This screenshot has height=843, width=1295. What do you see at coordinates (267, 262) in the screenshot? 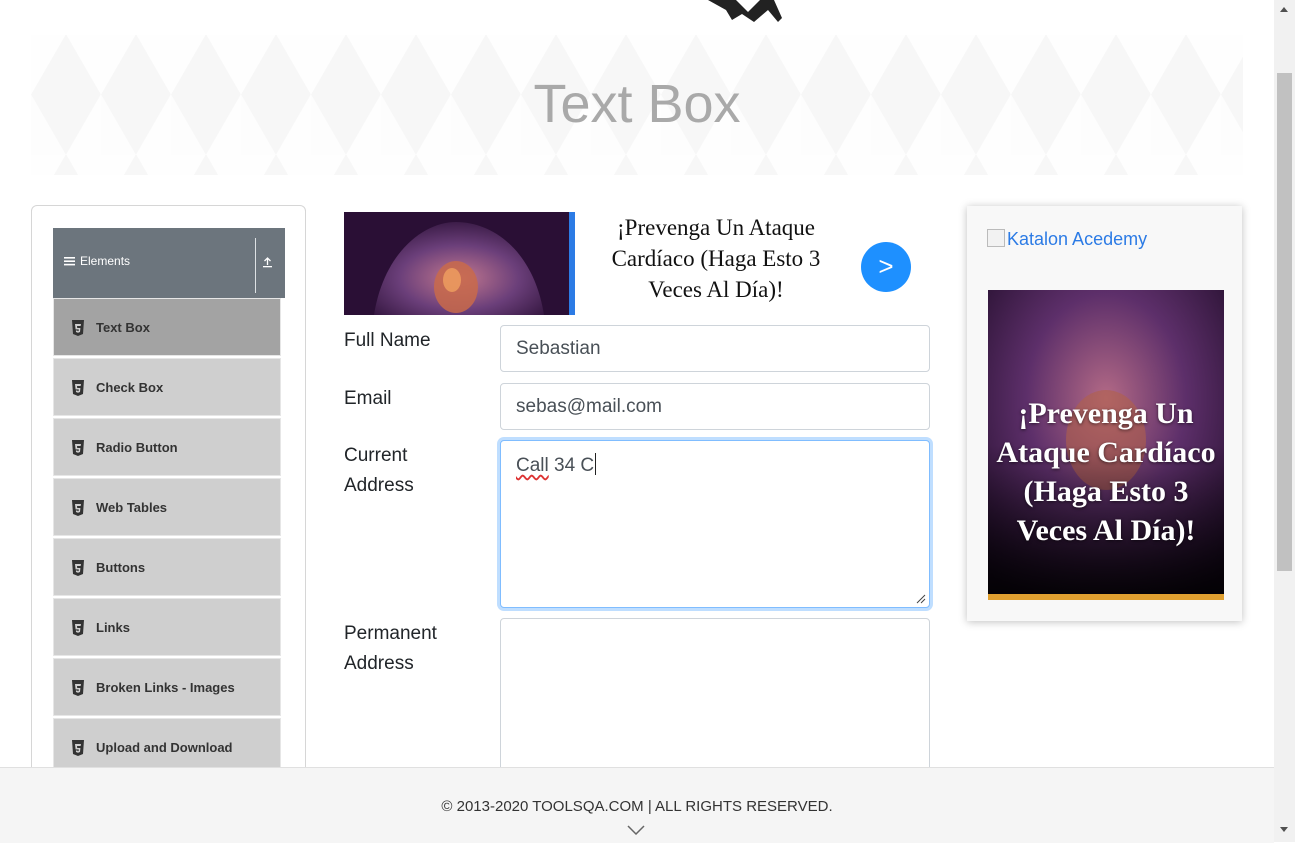
I see `collapse-up-icon` at bounding box center [267, 262].